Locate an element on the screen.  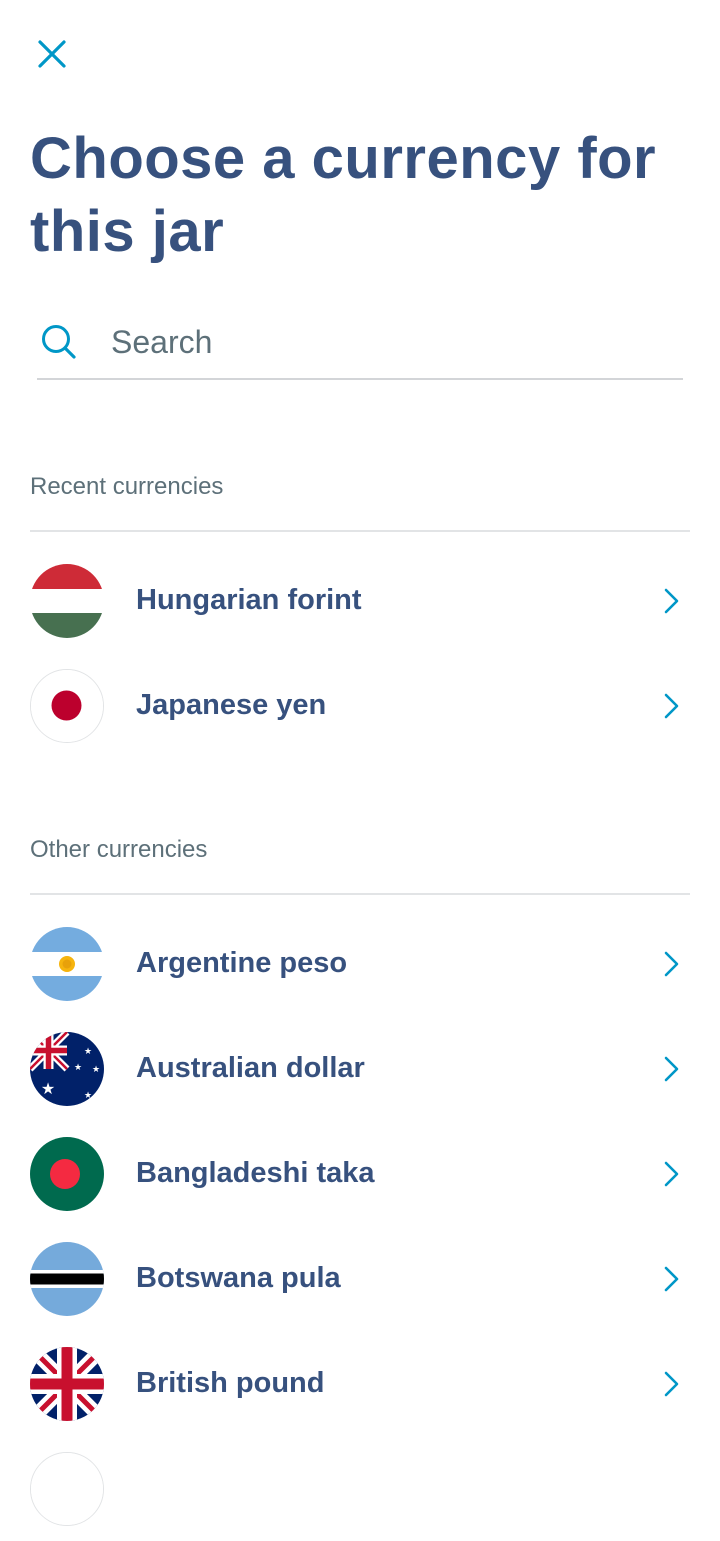
recent-currencies-heading: Recent currencies is located at coordinates (127, 486).